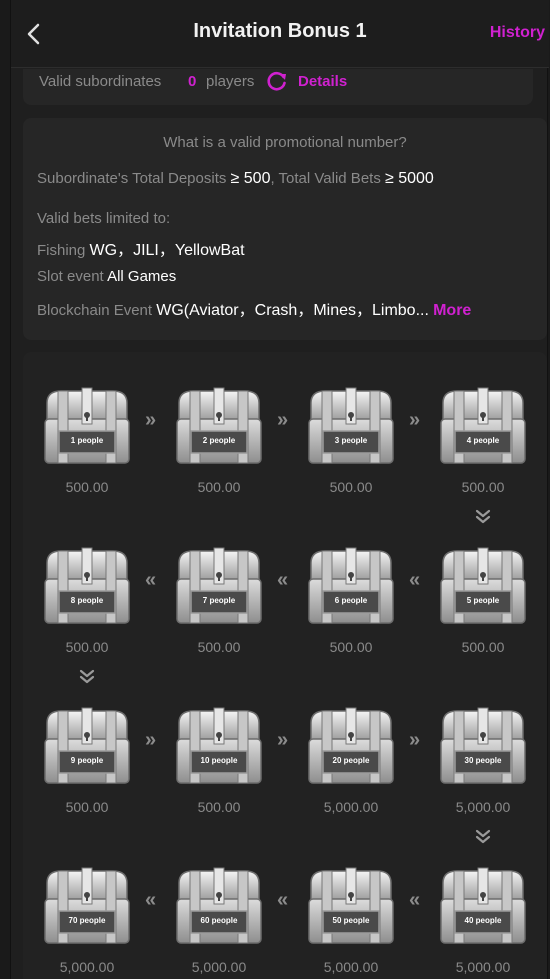 The width and height of the screenshot is (550, 979). What do you see at coordinates (192, 81) in the screenshot?
I see `valid-subordinates-count: 0` at bounding box center [192, 81].